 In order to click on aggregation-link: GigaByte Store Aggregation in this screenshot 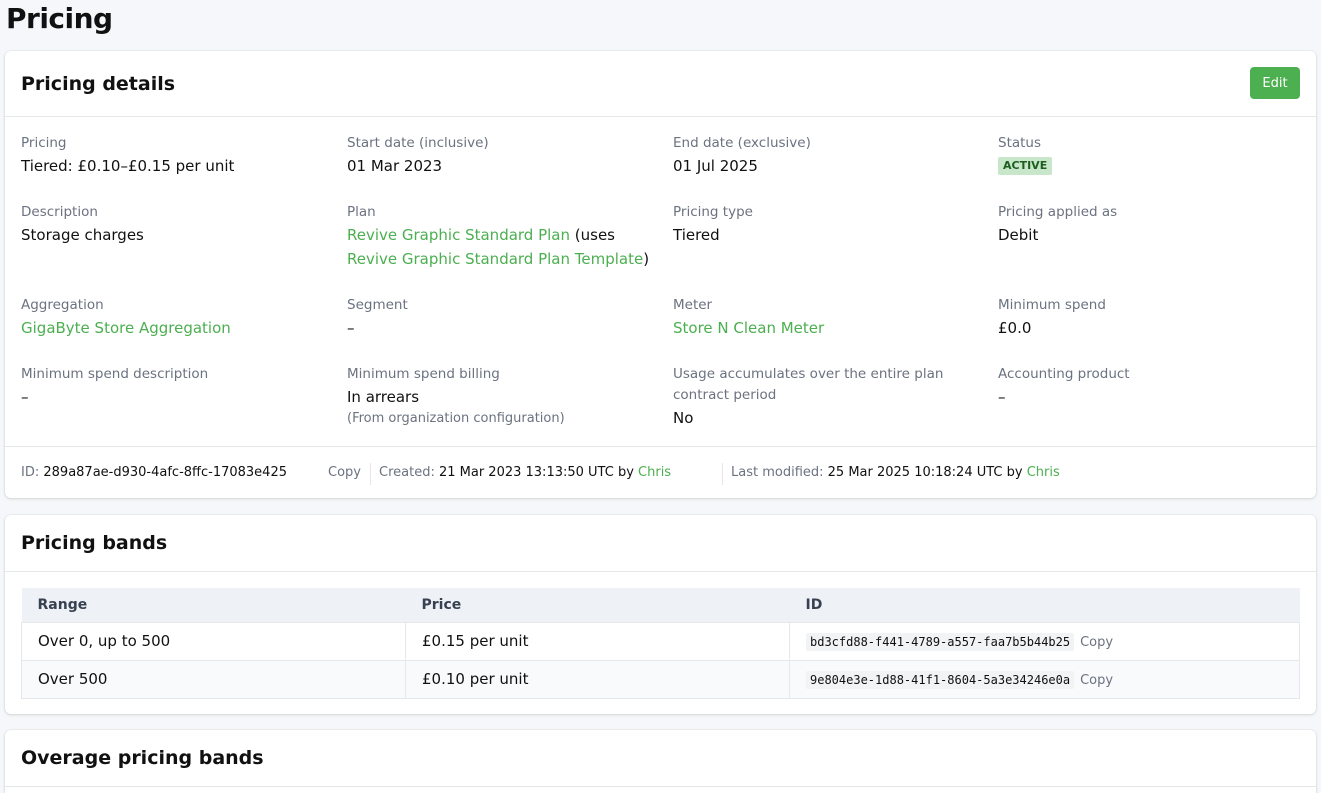, I will do `click(176, 328)`.